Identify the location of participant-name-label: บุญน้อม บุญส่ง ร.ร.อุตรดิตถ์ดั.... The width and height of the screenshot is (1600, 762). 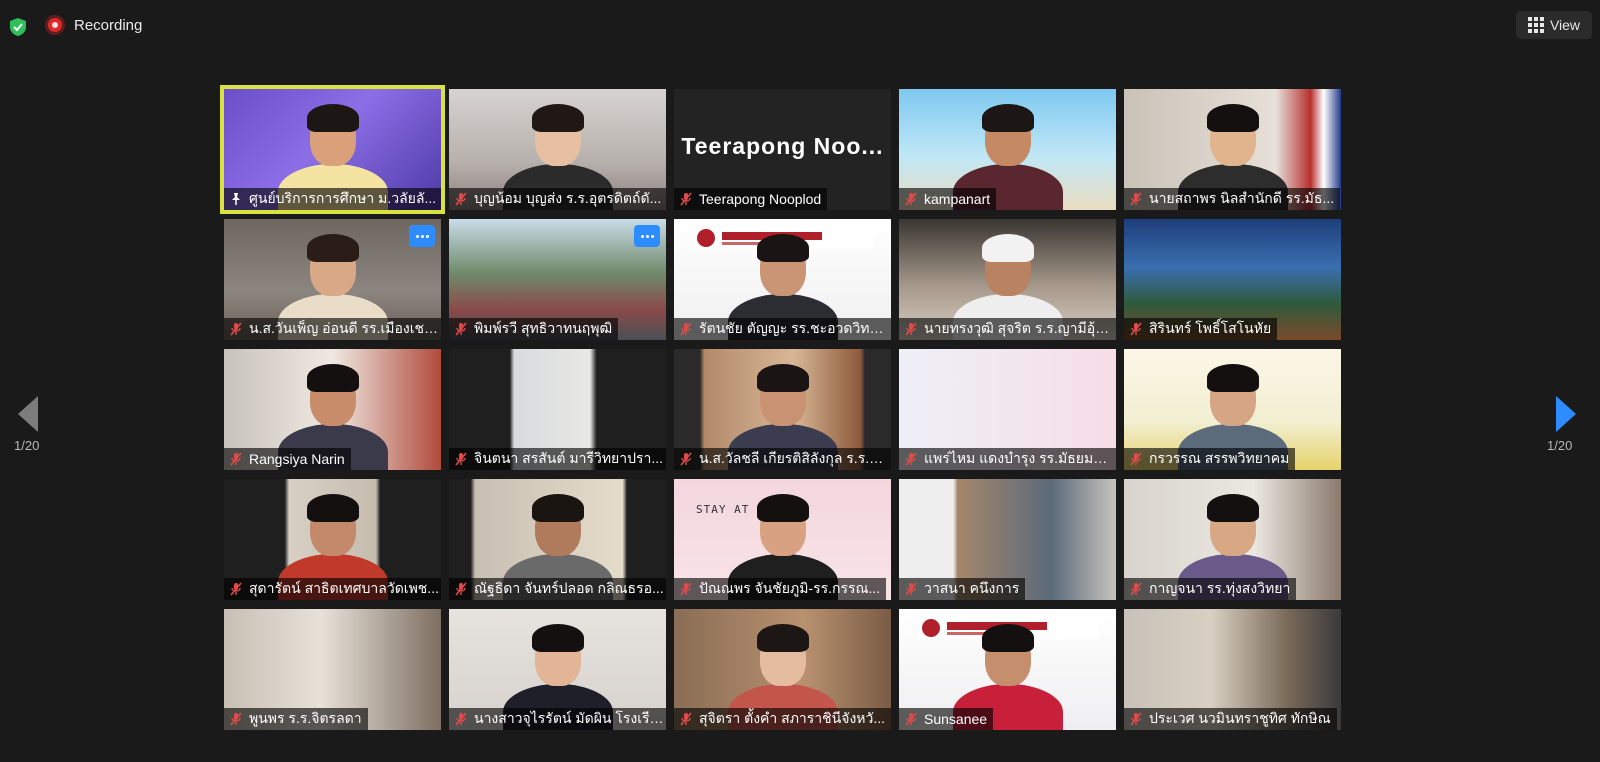
(557, 199).